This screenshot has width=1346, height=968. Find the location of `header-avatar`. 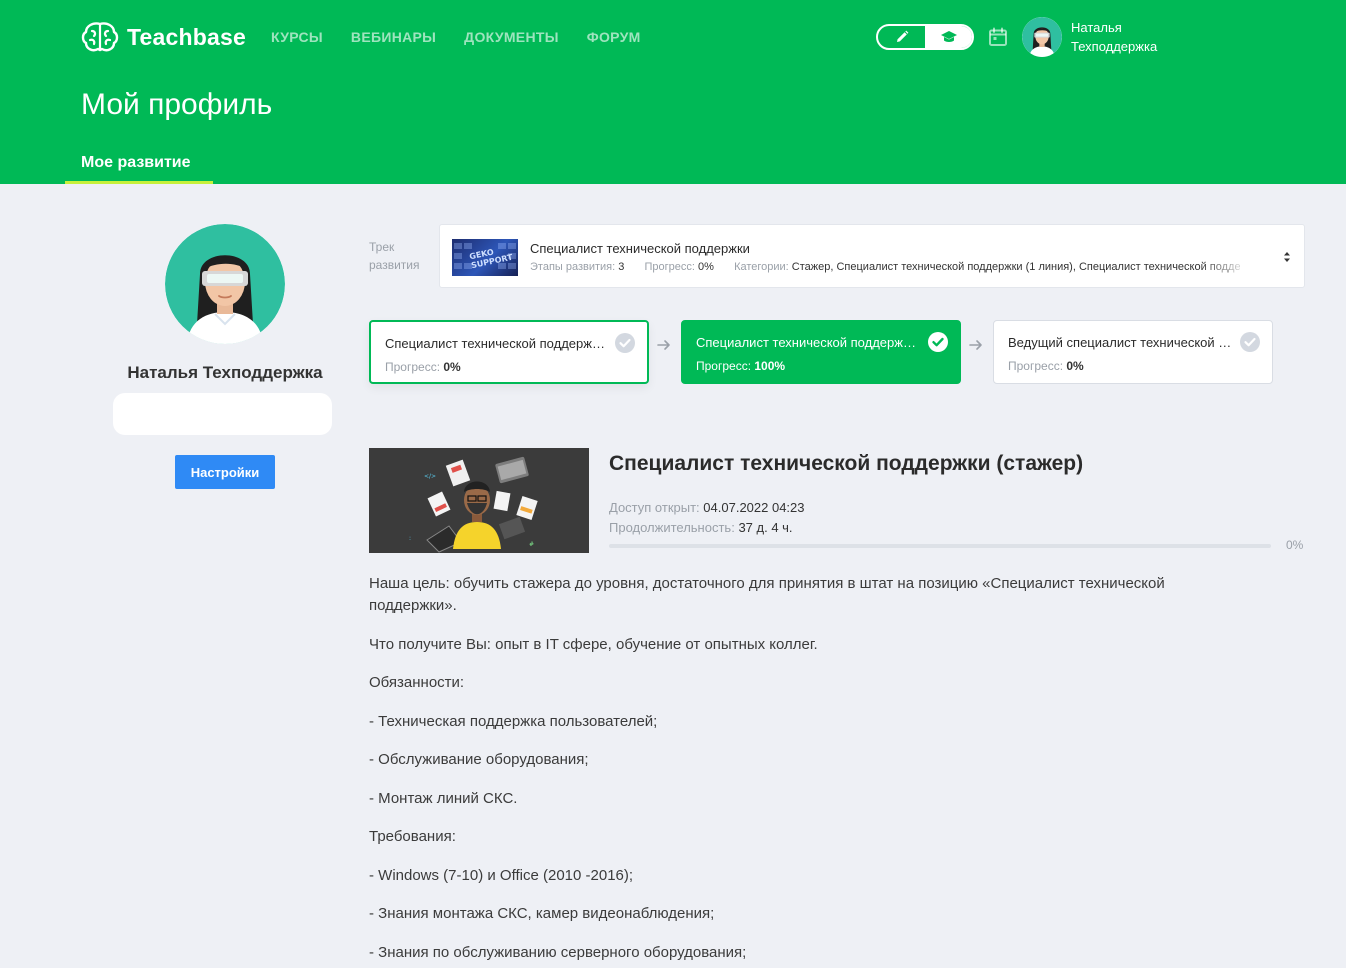

header-avatar is located at coordinates (1042, 37).